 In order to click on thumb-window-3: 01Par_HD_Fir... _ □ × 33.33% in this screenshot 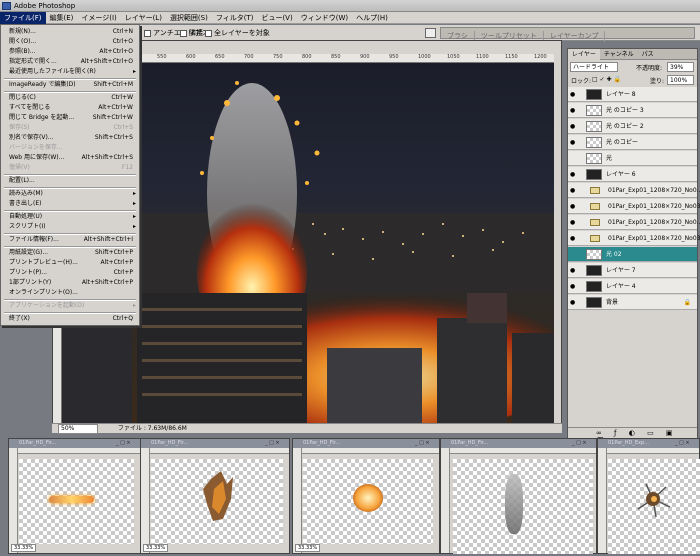, I will do `click(366, 496)`.